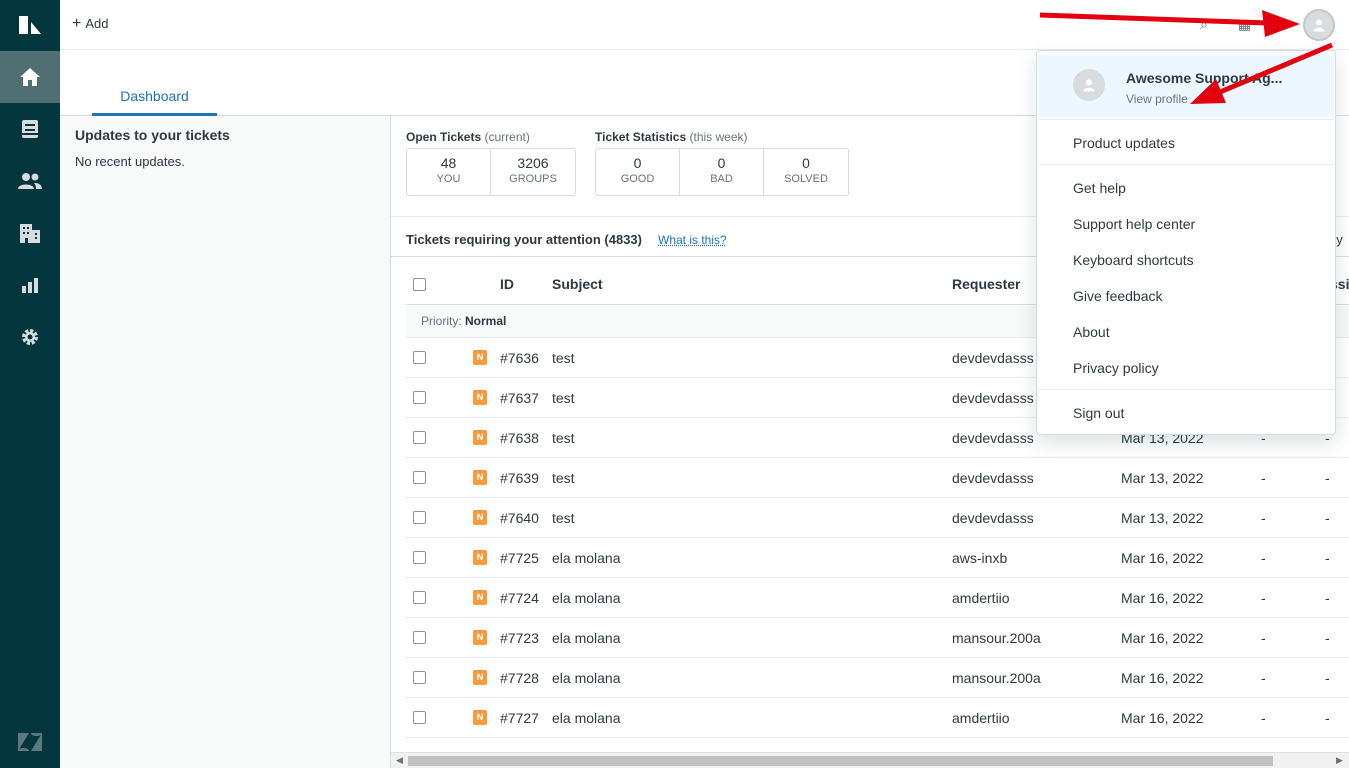 The height and width of the screenshot is (768, 1349). I want to click on ticket-id: #7637, so click(519, 398).